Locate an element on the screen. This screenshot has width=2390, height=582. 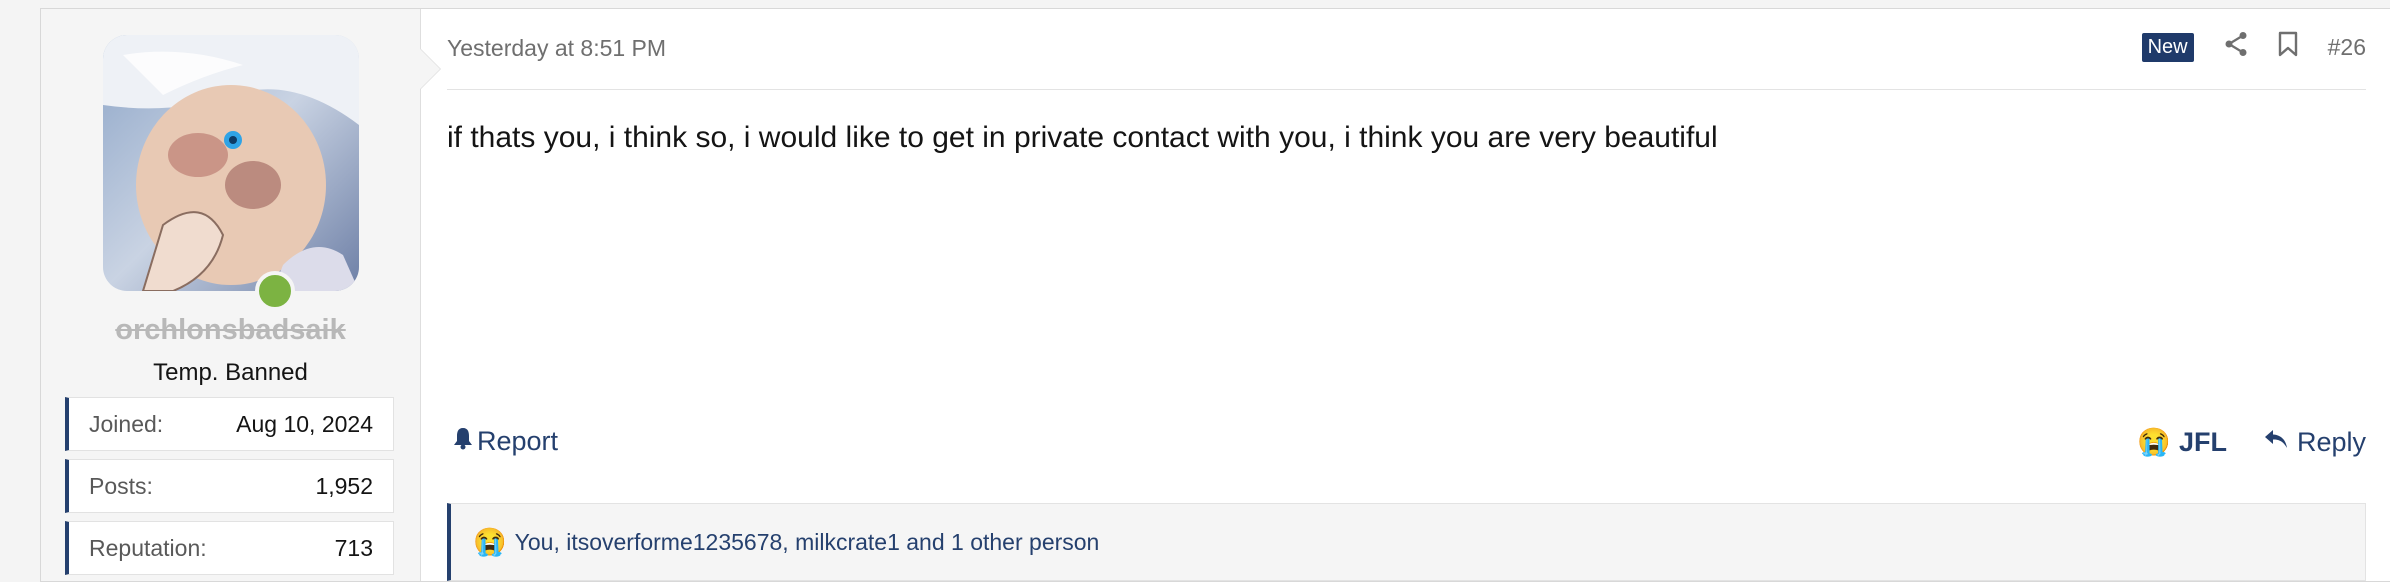
user-title: Temp. Banned is located at coordinates (230, 372).